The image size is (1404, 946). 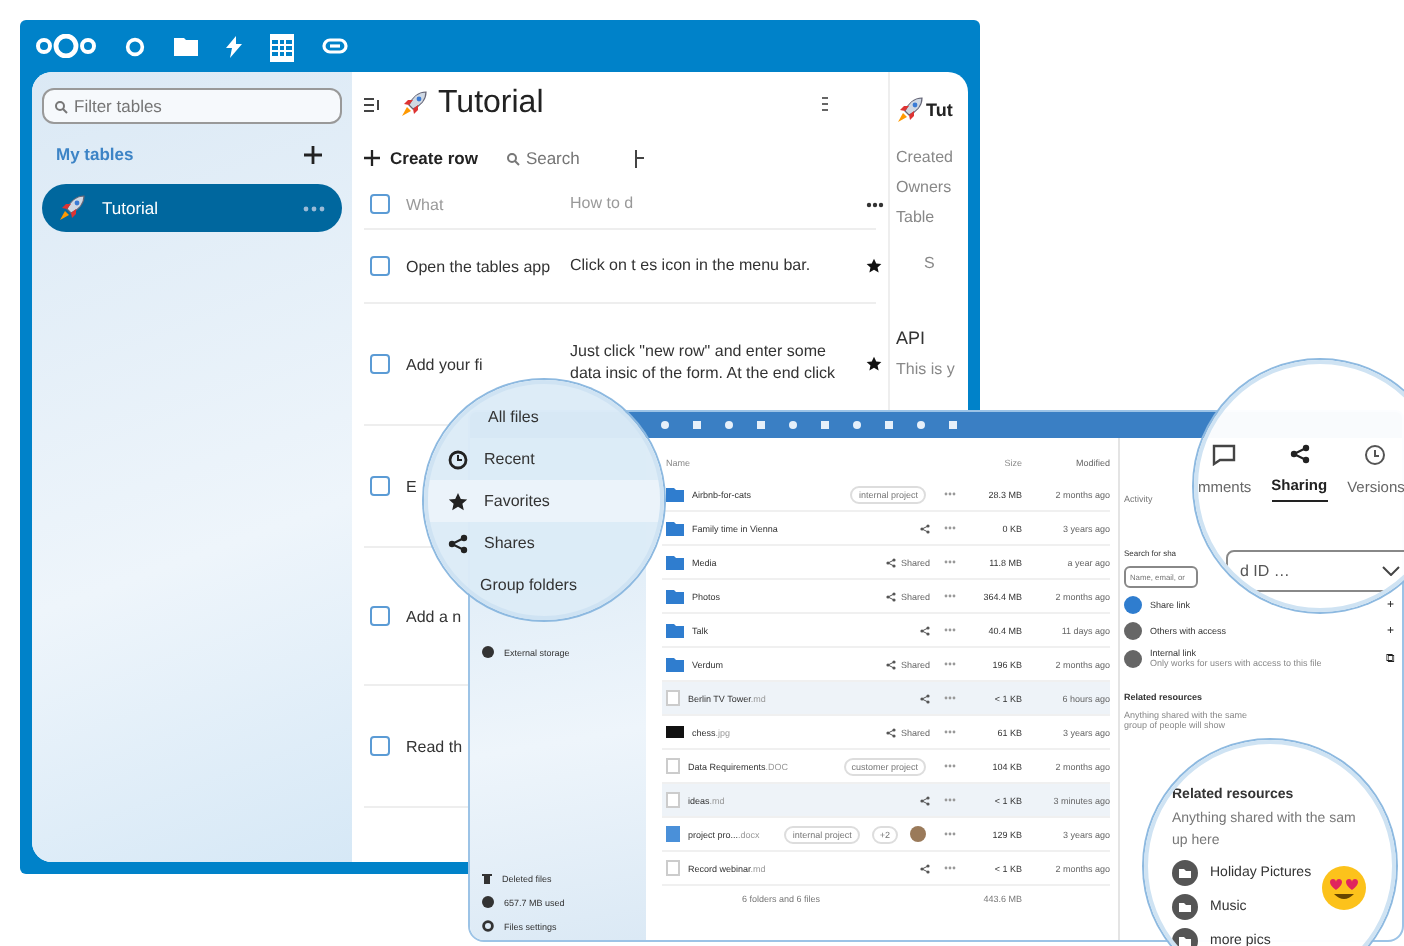 I want to click on trash-icon, so click(x=487, y=878).